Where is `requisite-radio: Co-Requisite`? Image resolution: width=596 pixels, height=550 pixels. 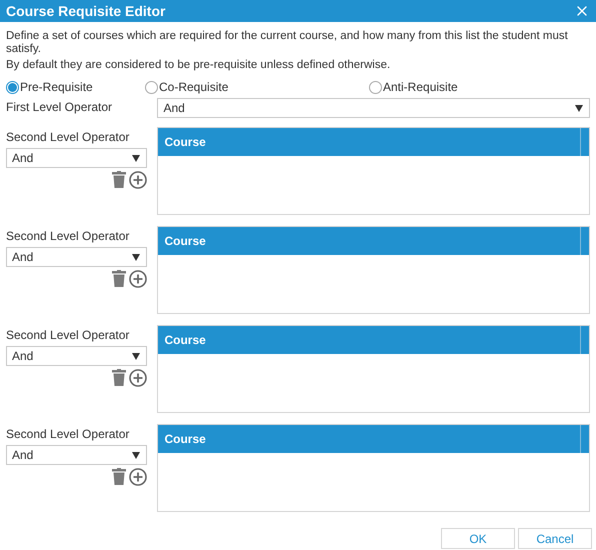 requisite-radio: Co-Requisite is located at coordinates (257, 87).